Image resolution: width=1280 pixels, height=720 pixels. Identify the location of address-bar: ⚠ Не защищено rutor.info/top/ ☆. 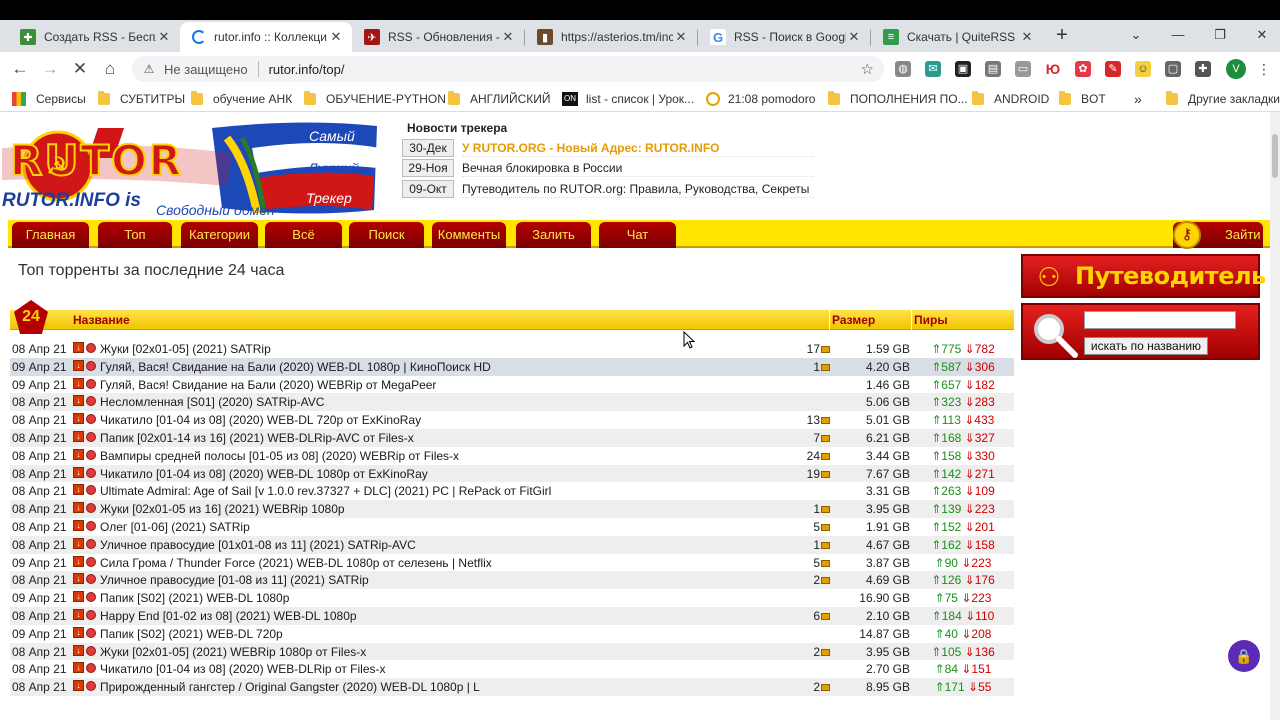
(508, 69).